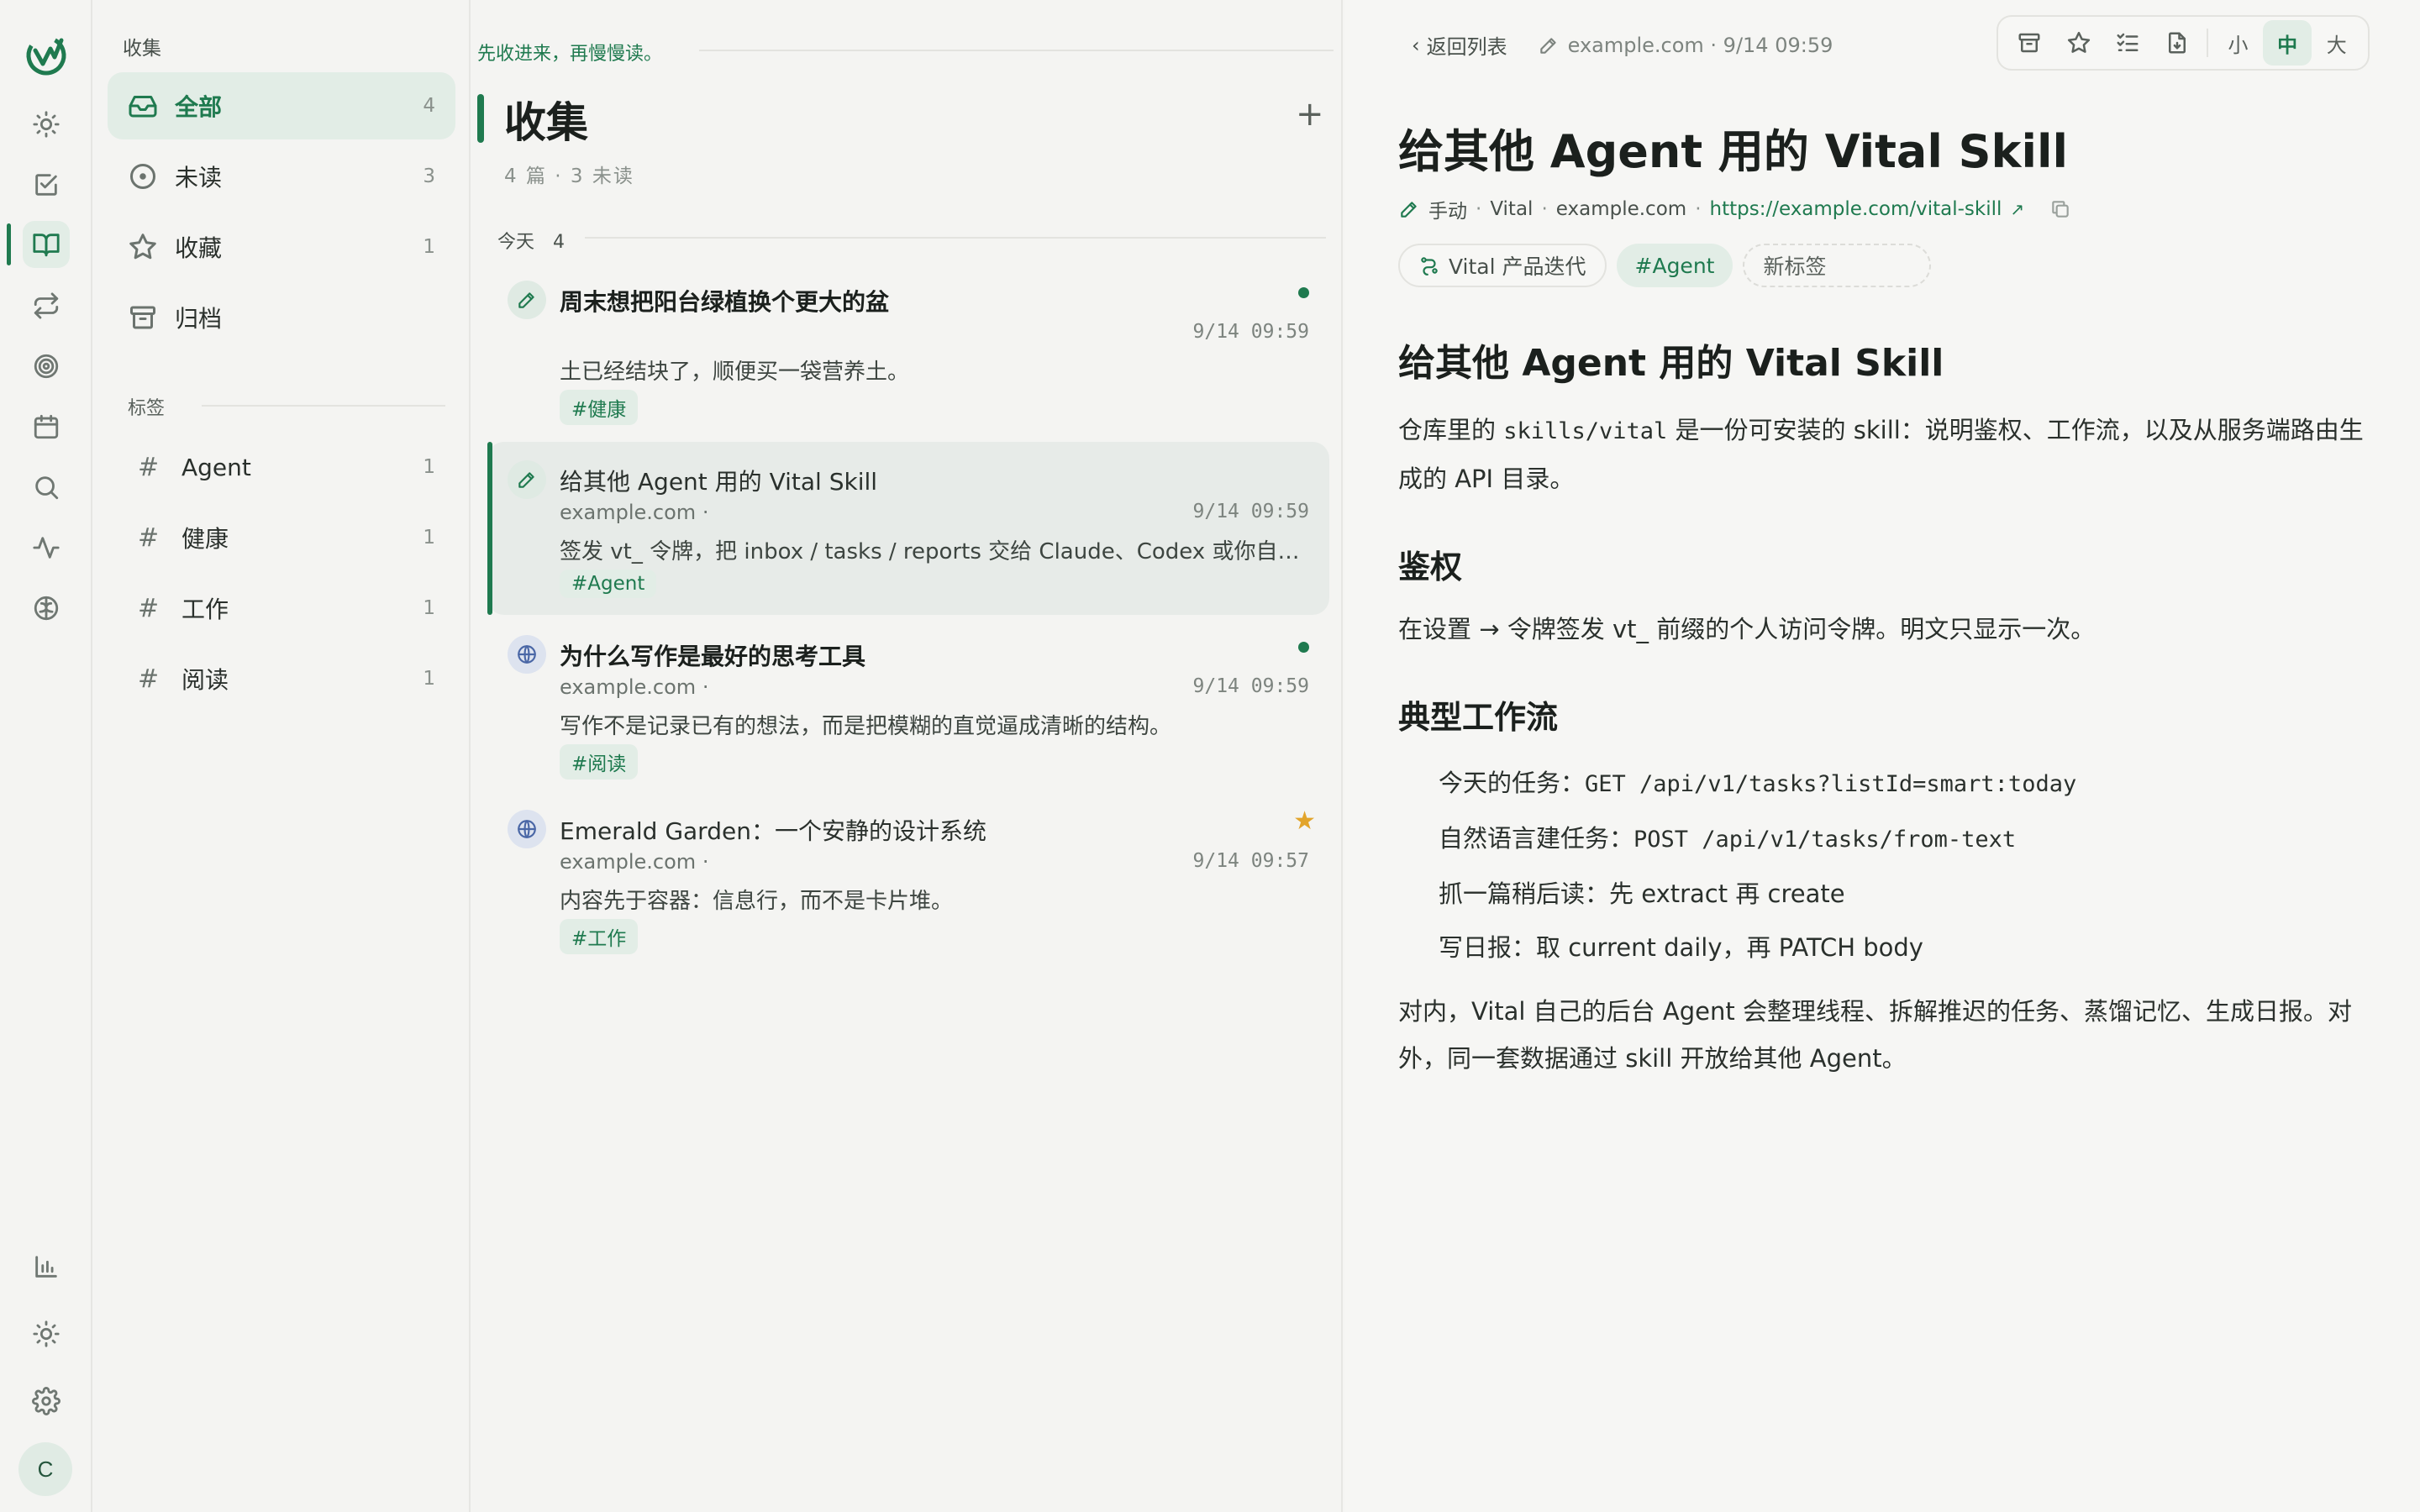  I want to click on gear-icon, so click(46, 1401).